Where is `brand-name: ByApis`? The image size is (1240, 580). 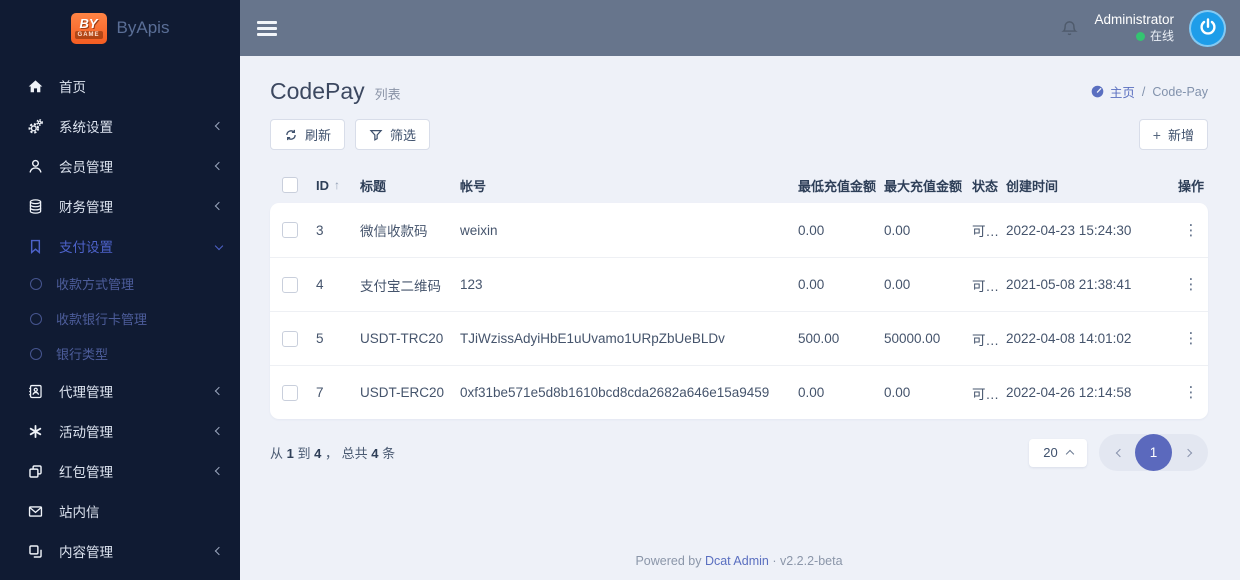 brand-name: ByApis is located at coordinates (143, 27).